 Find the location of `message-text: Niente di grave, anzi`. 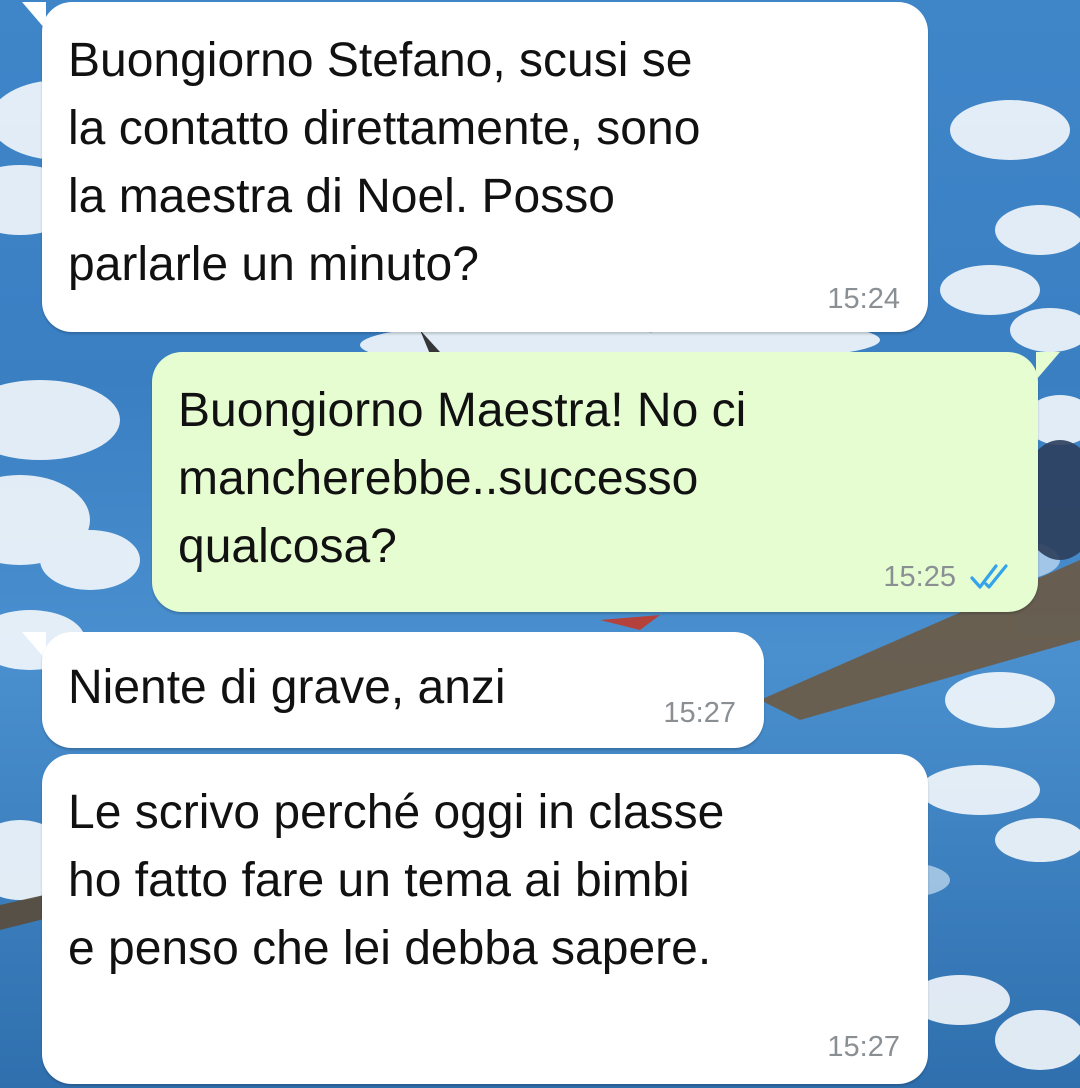

message-text: Niente di grave, anzi is located at coordinates (287, 687).